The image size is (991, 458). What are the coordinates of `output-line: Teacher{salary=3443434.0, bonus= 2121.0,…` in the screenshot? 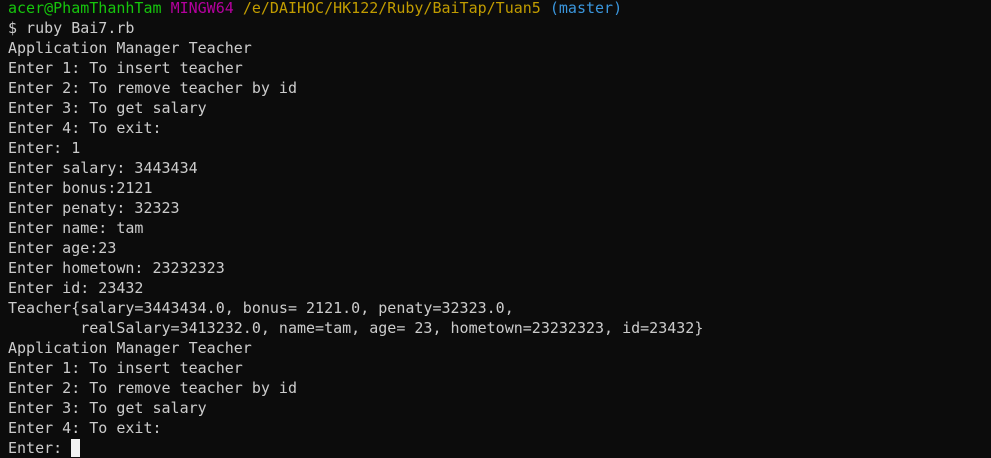 It's located at (261, 308).